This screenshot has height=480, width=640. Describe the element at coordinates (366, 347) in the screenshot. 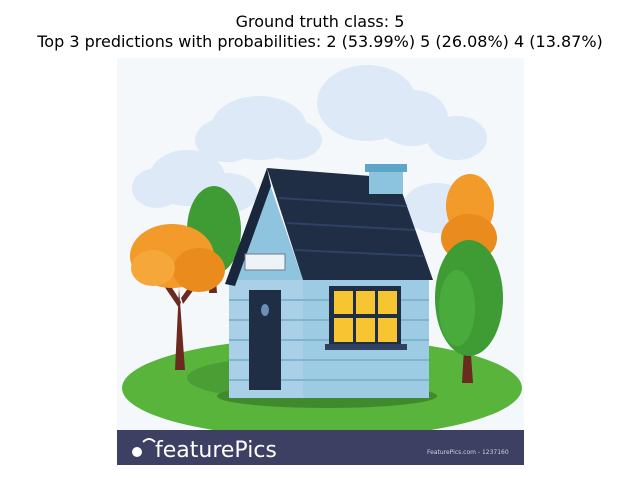

I see `window-sill` at that location.